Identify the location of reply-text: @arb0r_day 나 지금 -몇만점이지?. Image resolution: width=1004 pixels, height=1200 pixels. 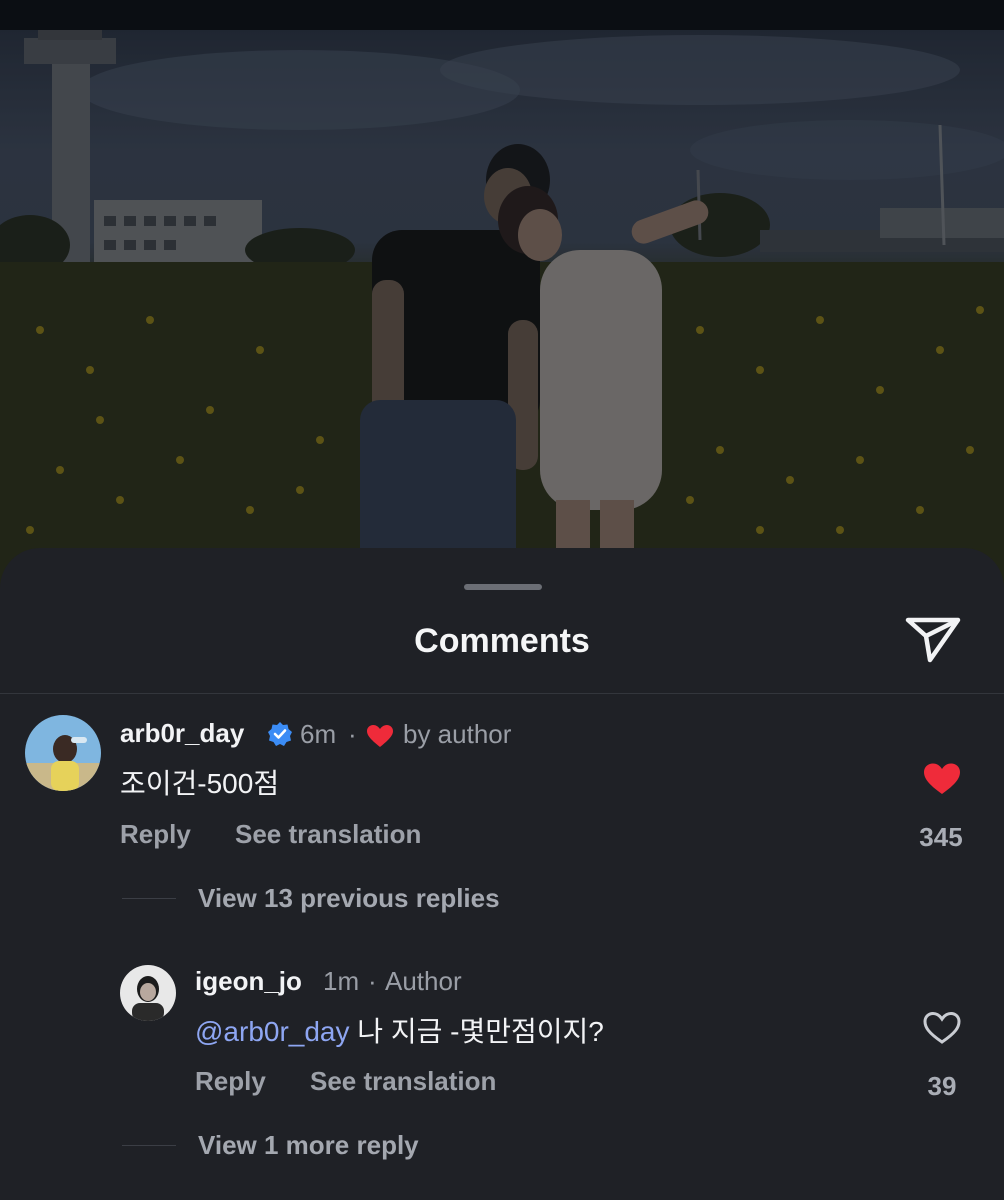
(399, 1030).